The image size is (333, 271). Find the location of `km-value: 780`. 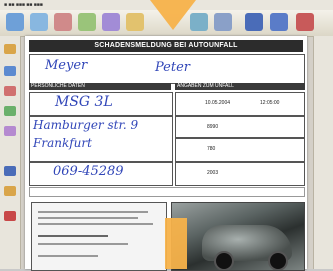

km-value: 780 is located at coordinates (211, 149).